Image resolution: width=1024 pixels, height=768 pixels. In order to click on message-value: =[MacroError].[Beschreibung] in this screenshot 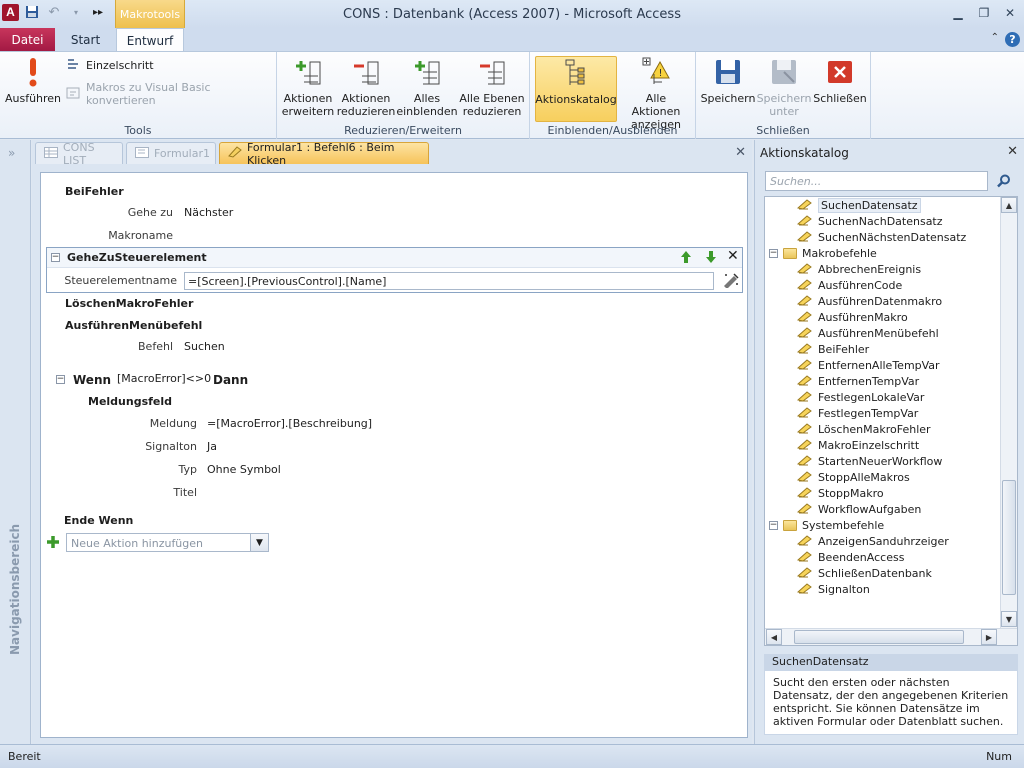, I will do `click(289, 423)`.